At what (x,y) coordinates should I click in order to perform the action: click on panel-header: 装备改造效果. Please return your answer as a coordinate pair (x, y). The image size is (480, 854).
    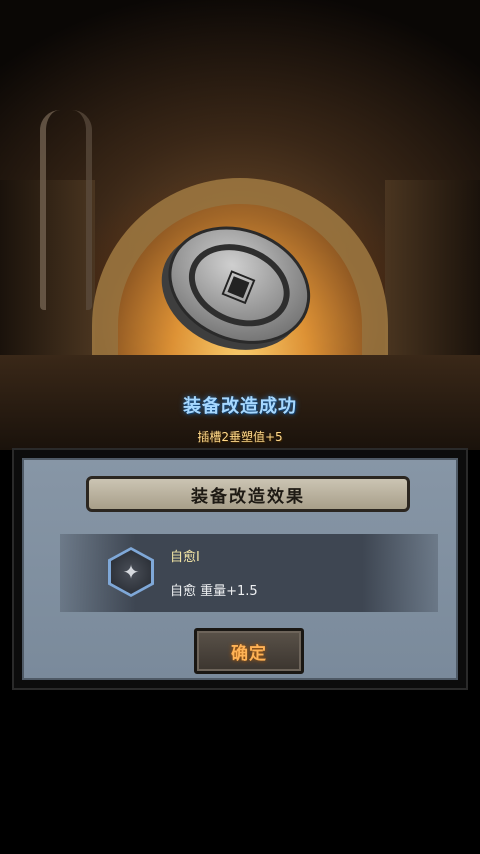
    Looking at the image, I should click on (248, 494).